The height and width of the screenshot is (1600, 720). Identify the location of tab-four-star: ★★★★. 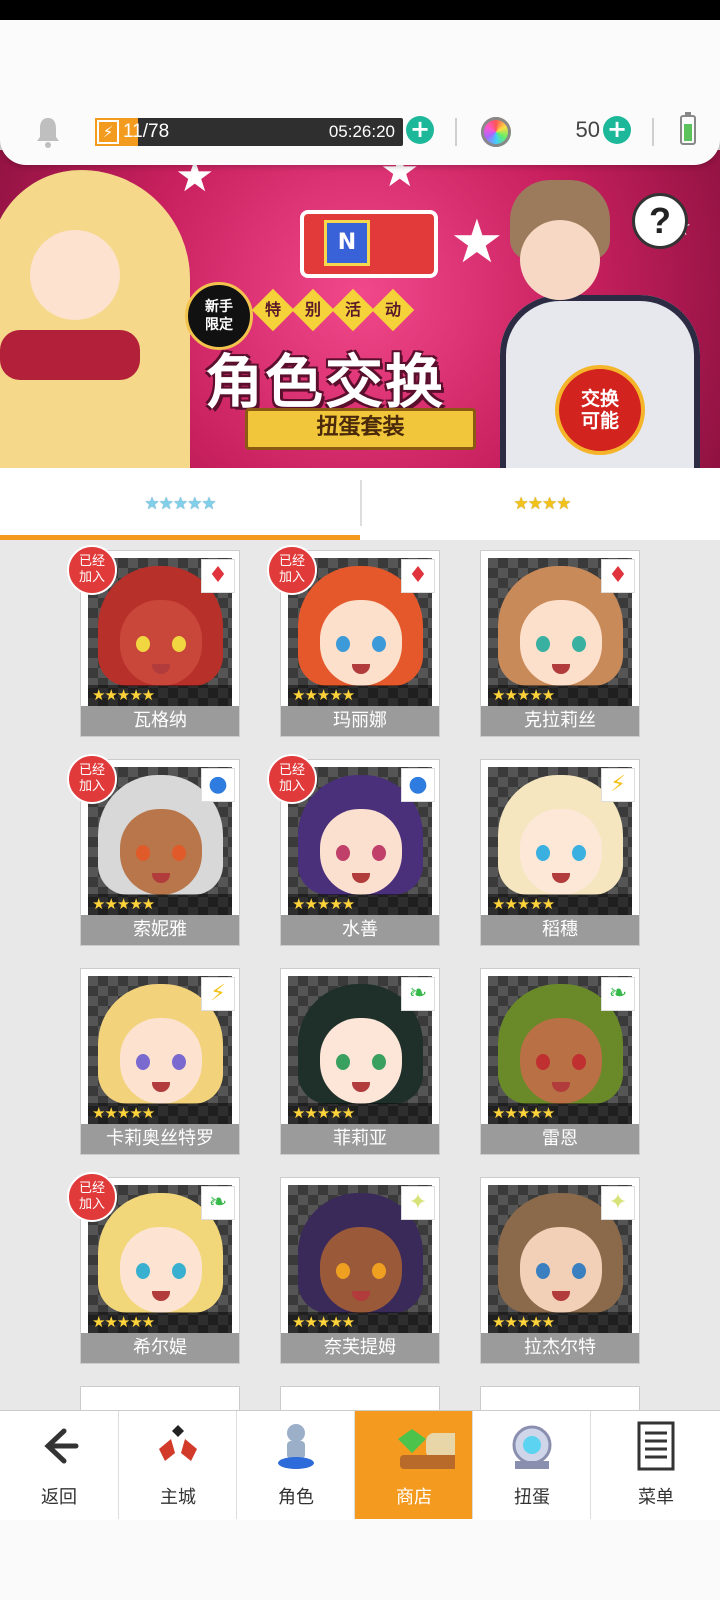
(541, 504).